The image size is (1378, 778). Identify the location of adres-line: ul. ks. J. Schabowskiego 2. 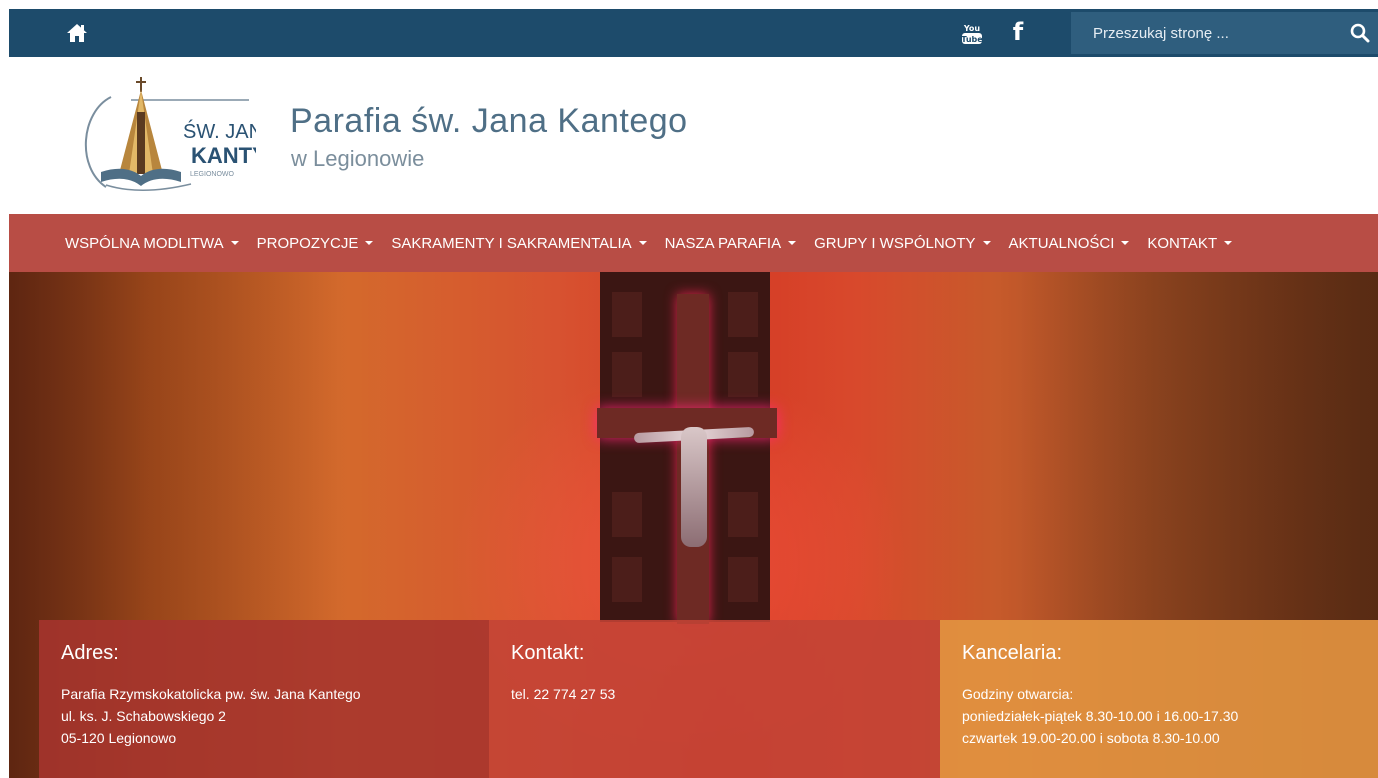
(143, 716).